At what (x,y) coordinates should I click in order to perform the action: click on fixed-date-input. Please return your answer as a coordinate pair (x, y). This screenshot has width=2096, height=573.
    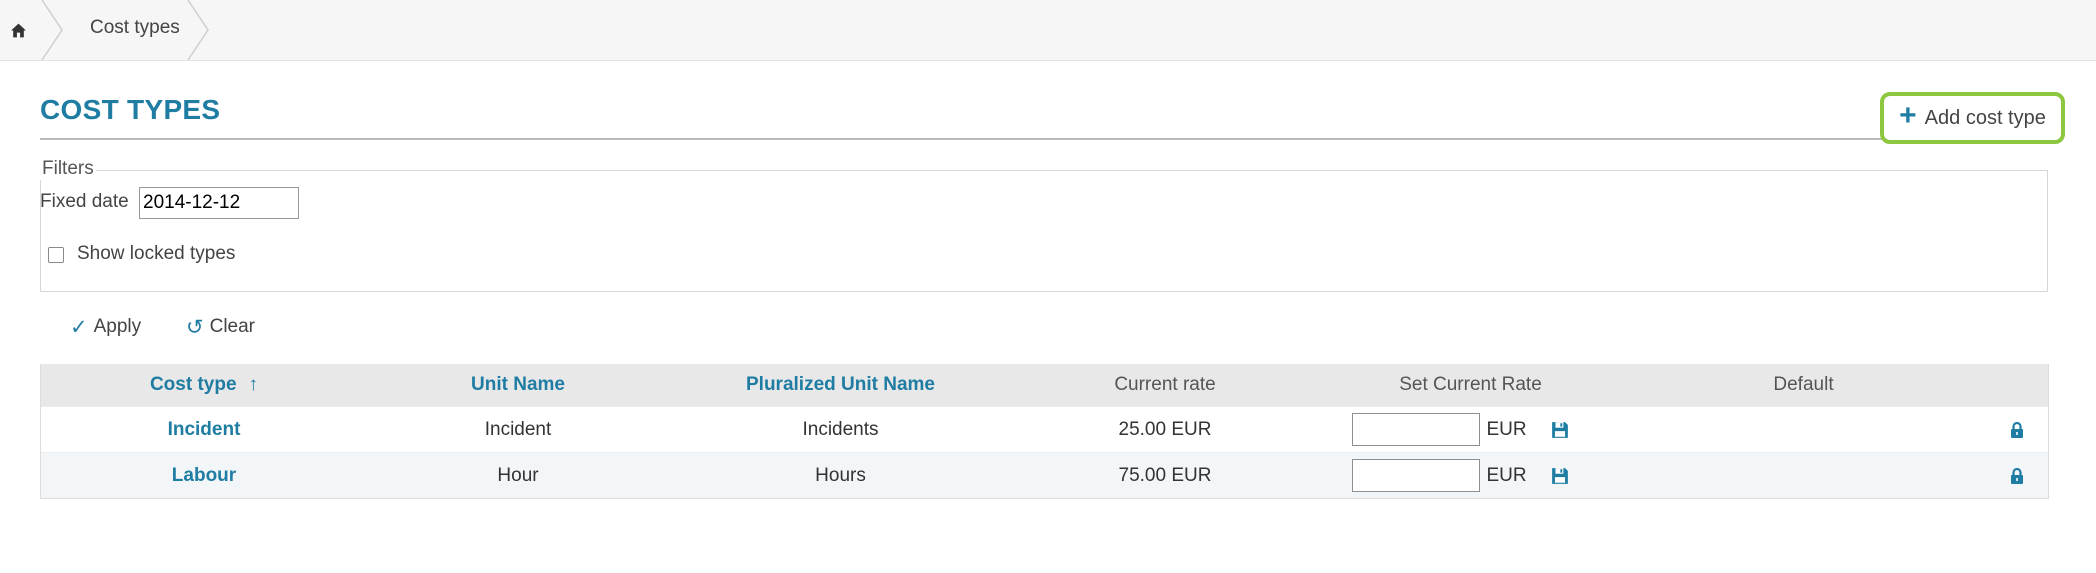
    Looking at the image, I should click on (219, 203).